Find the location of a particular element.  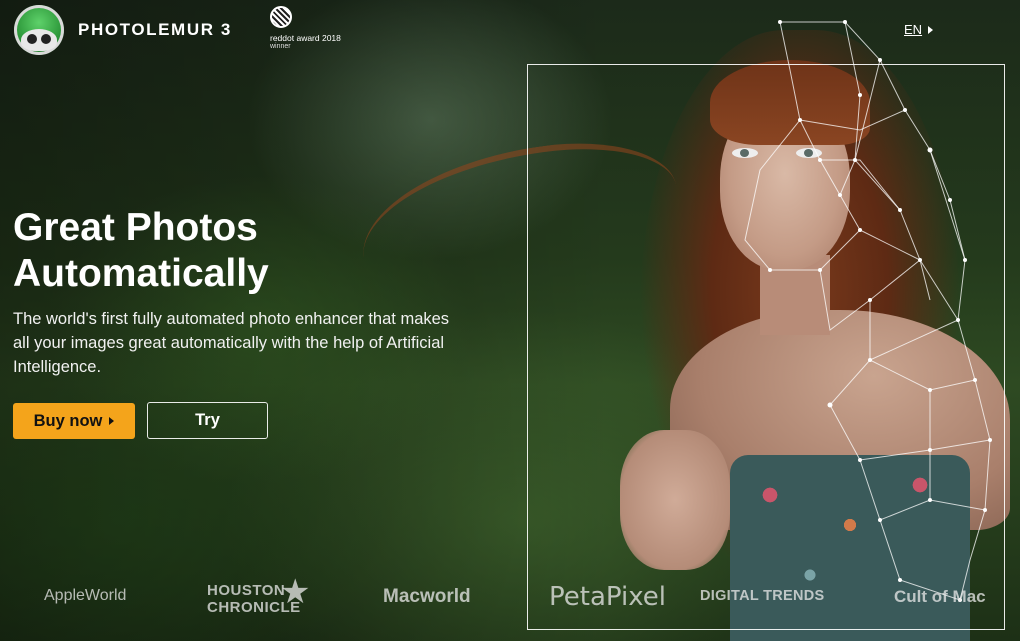

hero-title: Great Photos Automatically is located at coordinates (213, 251).